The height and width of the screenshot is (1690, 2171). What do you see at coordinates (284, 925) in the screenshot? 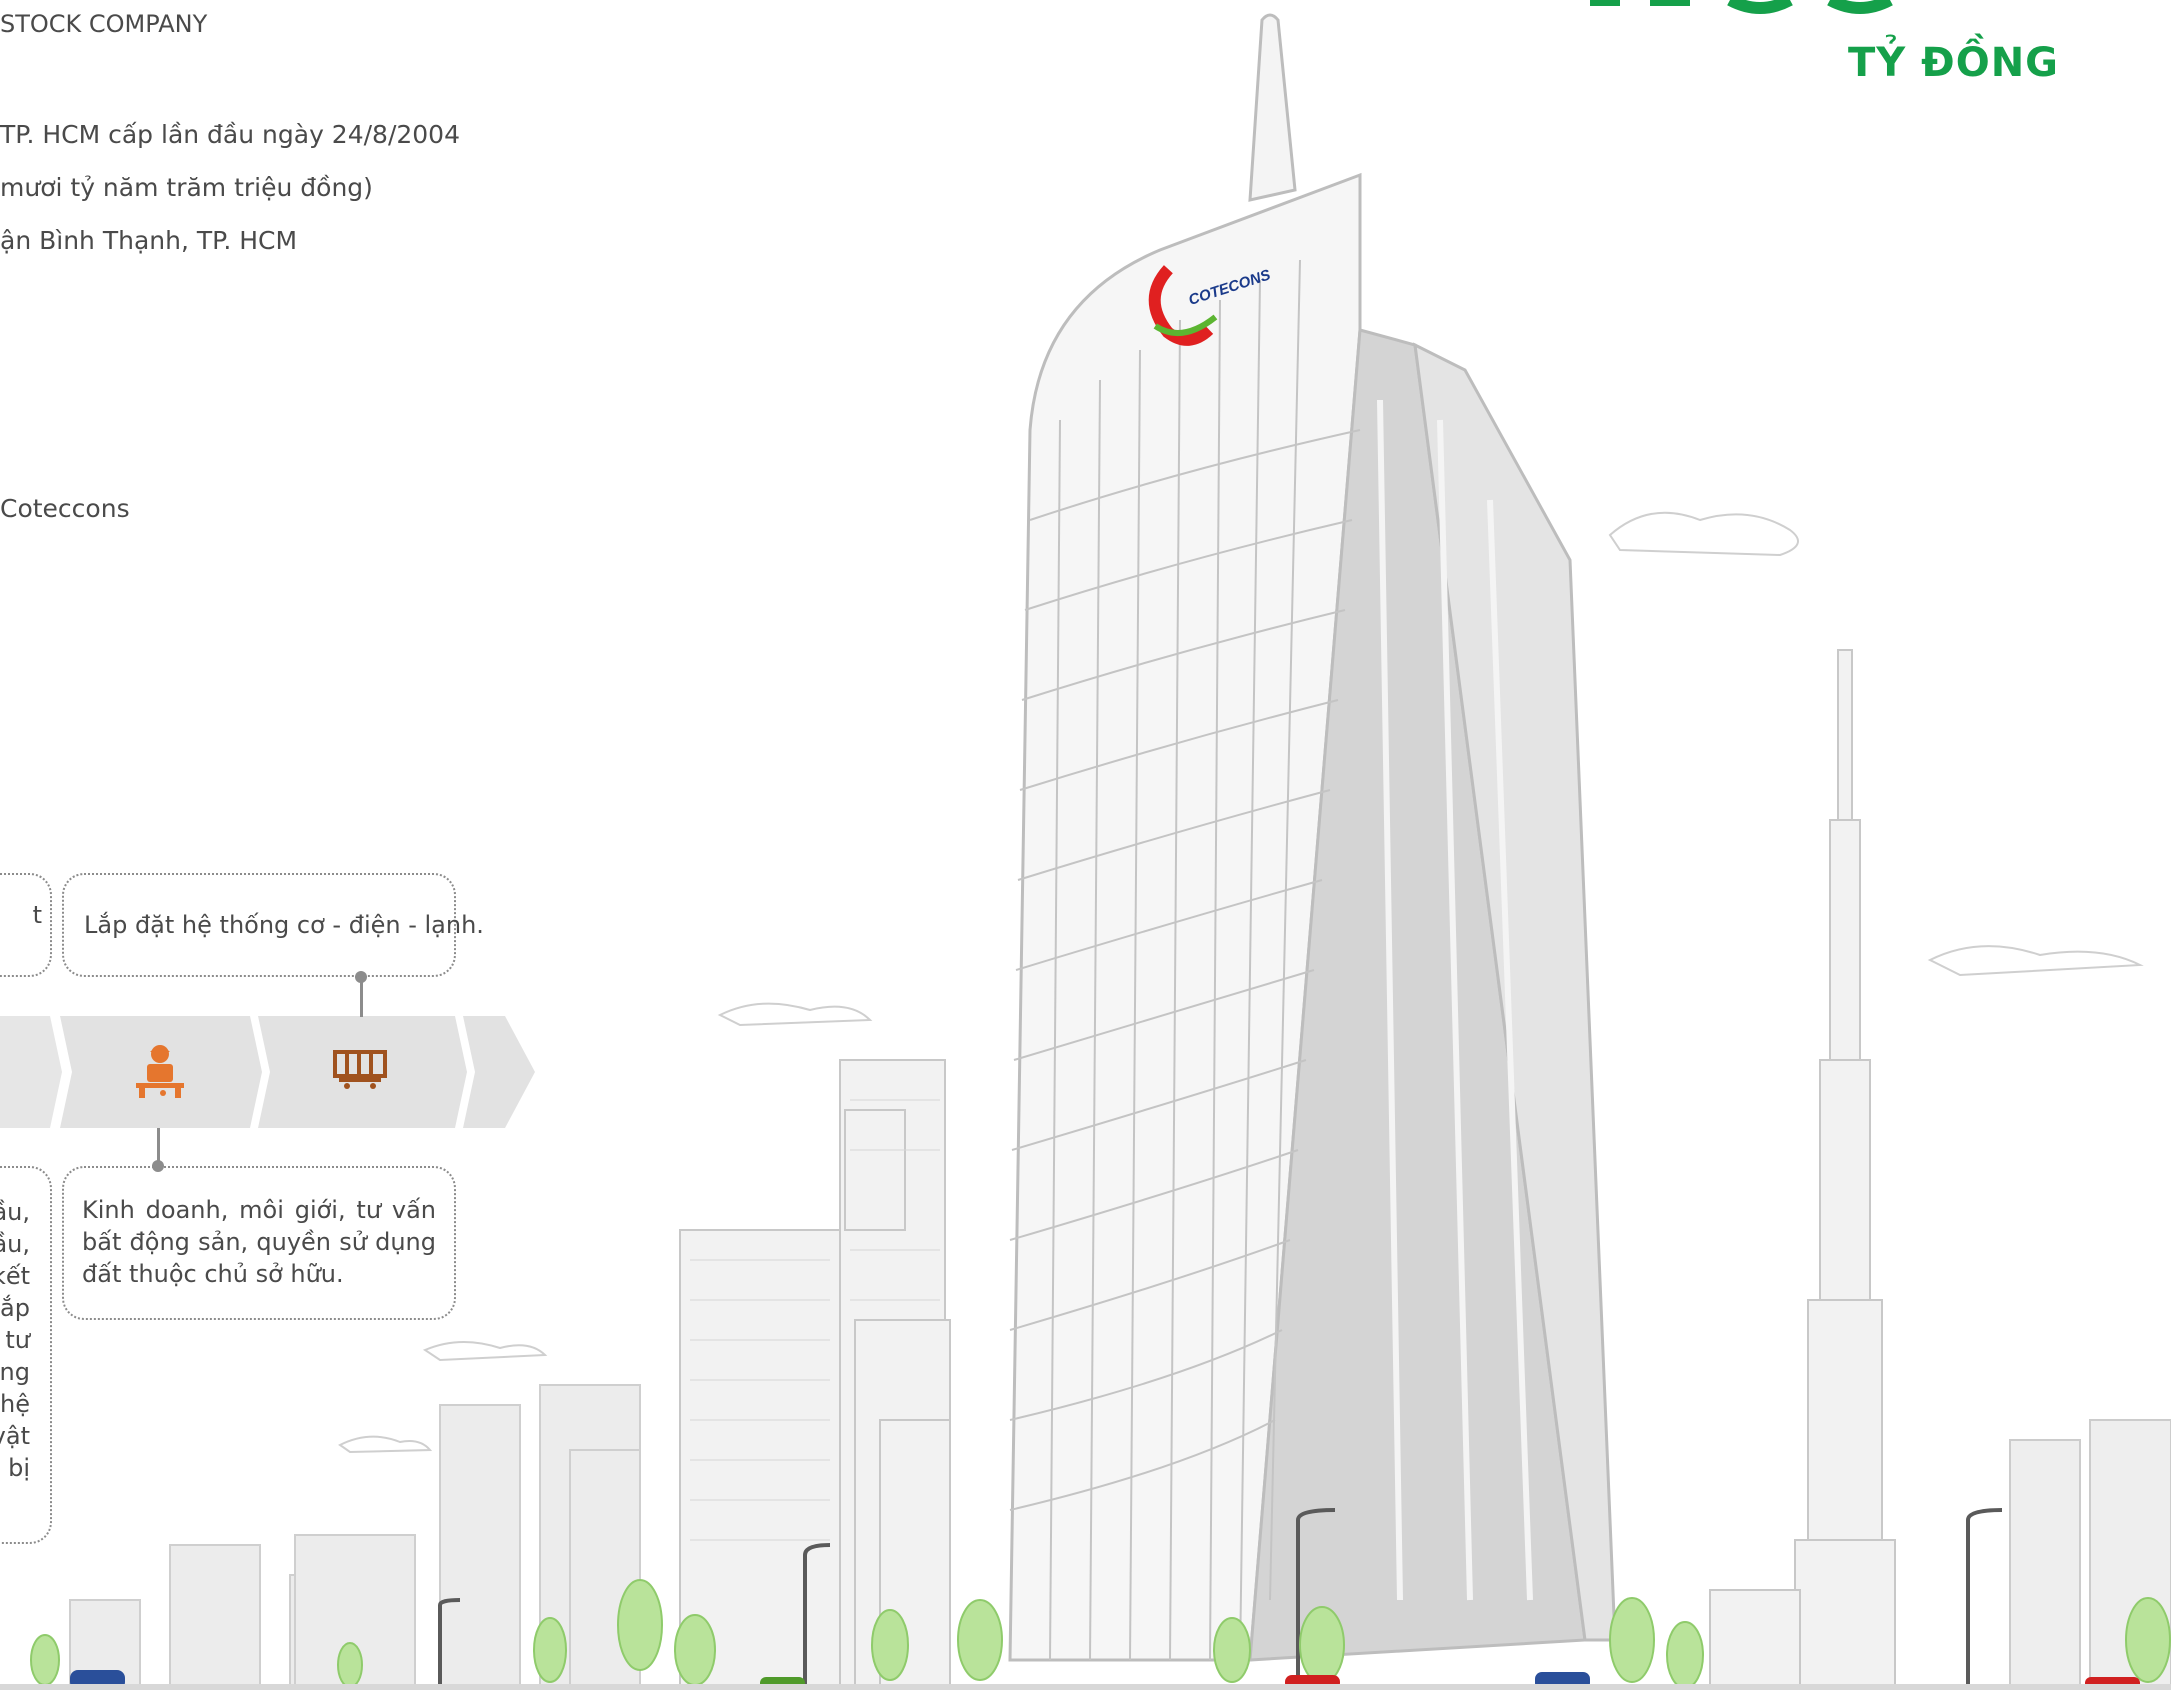
I see `callout-mep-text: Lắp đặt hệ thống cơ - điện - lạnh.` at bounding box center [284, 925].